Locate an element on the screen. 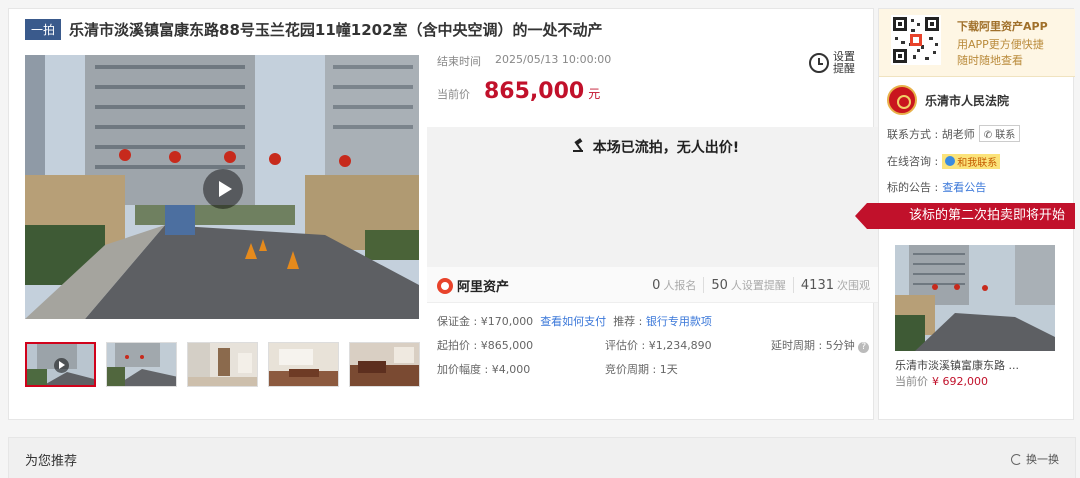  recommend-section: 为您推荐 换一换 is located at coordinates (542, 457).